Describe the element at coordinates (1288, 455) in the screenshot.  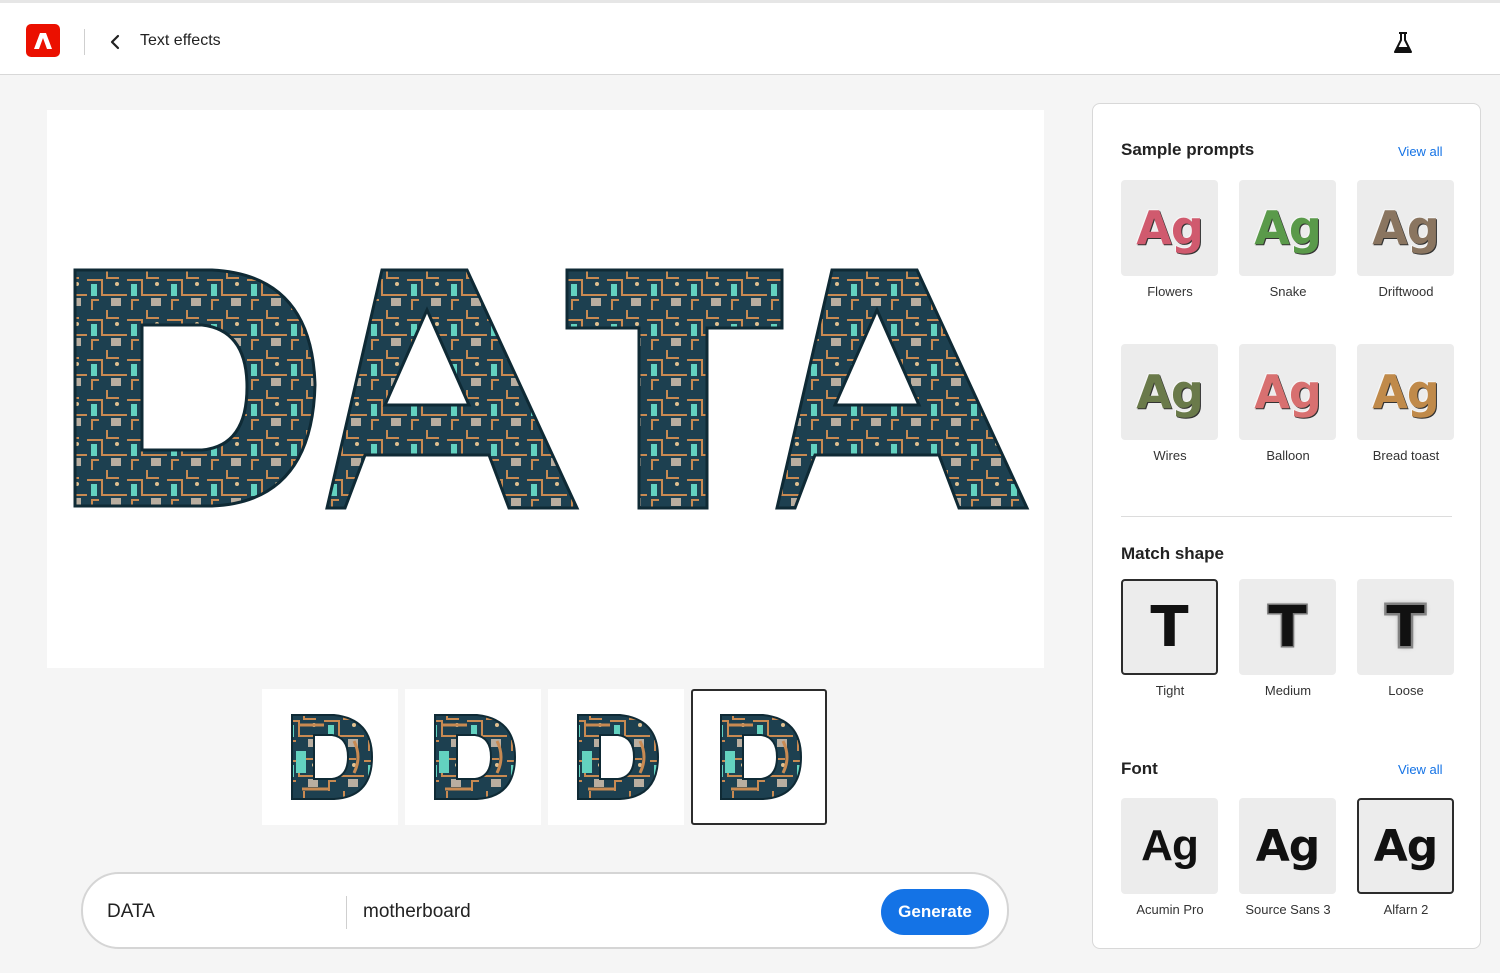
I see `prompt-tile-label: Balloon` at that location.